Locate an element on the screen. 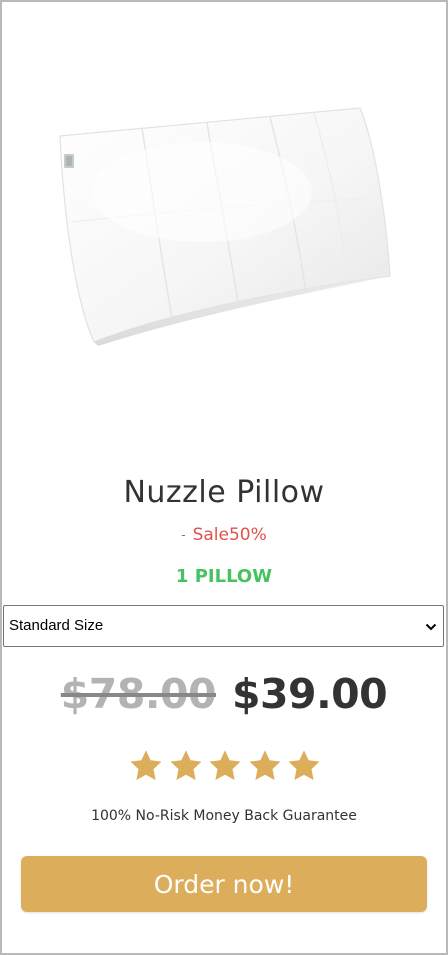 Image resolution: width=448 pixels, height=955 pixels. price-block: $78.00 $39.00 is located at coordinates (224, 694).